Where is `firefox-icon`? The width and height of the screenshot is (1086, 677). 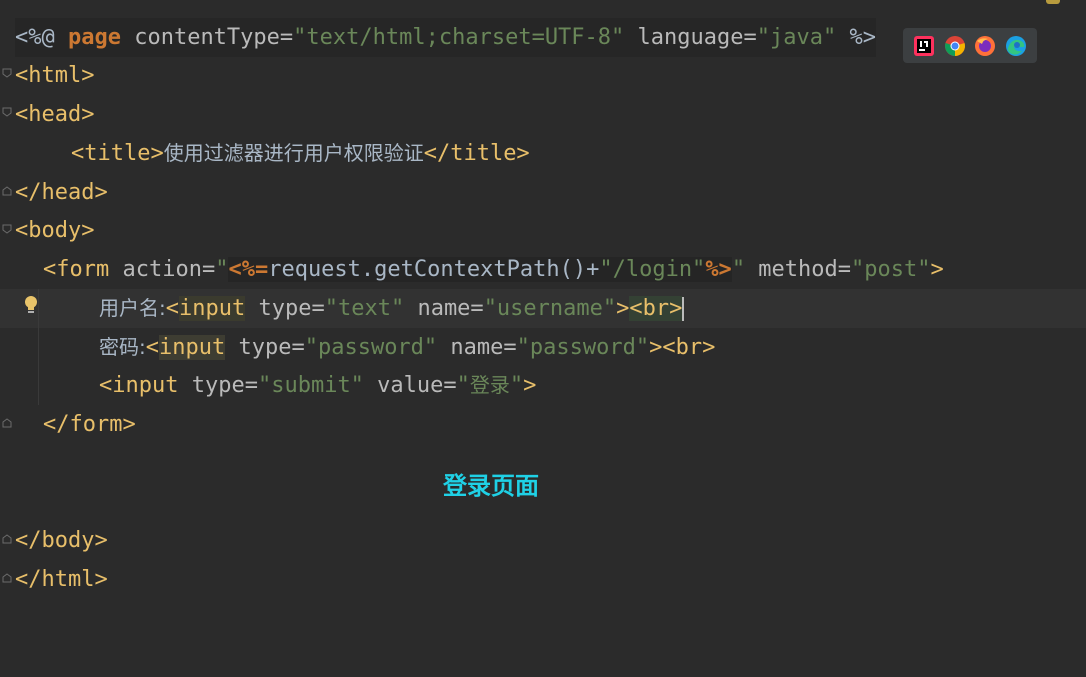 firefox-icon is located at coordinates (985, 46).